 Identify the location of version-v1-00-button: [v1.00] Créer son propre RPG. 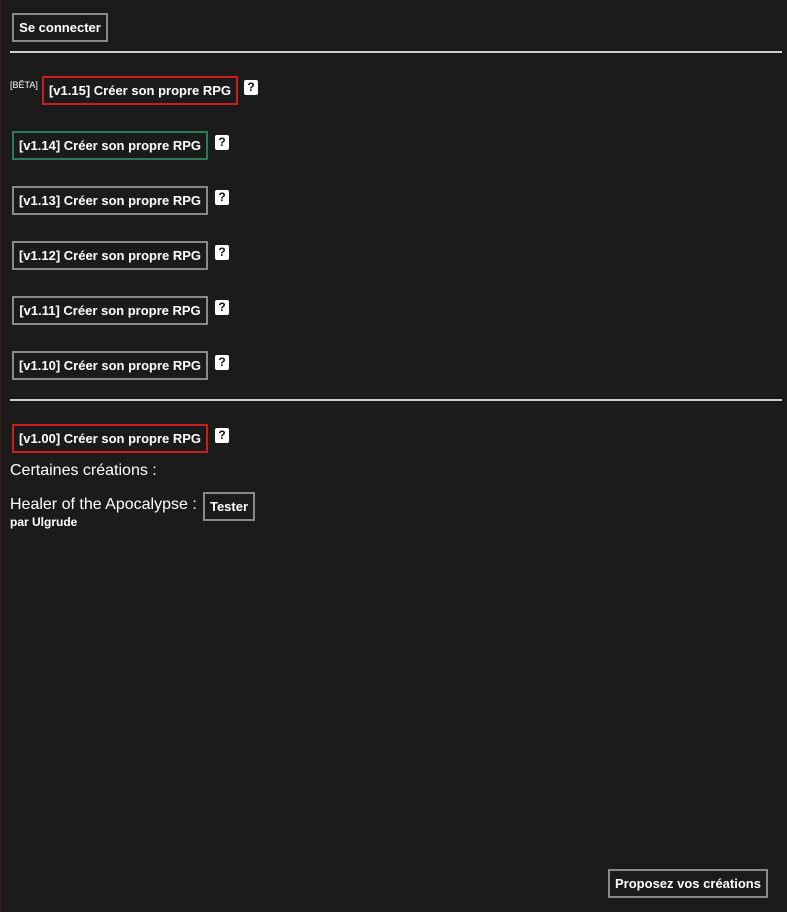
(110, 438).